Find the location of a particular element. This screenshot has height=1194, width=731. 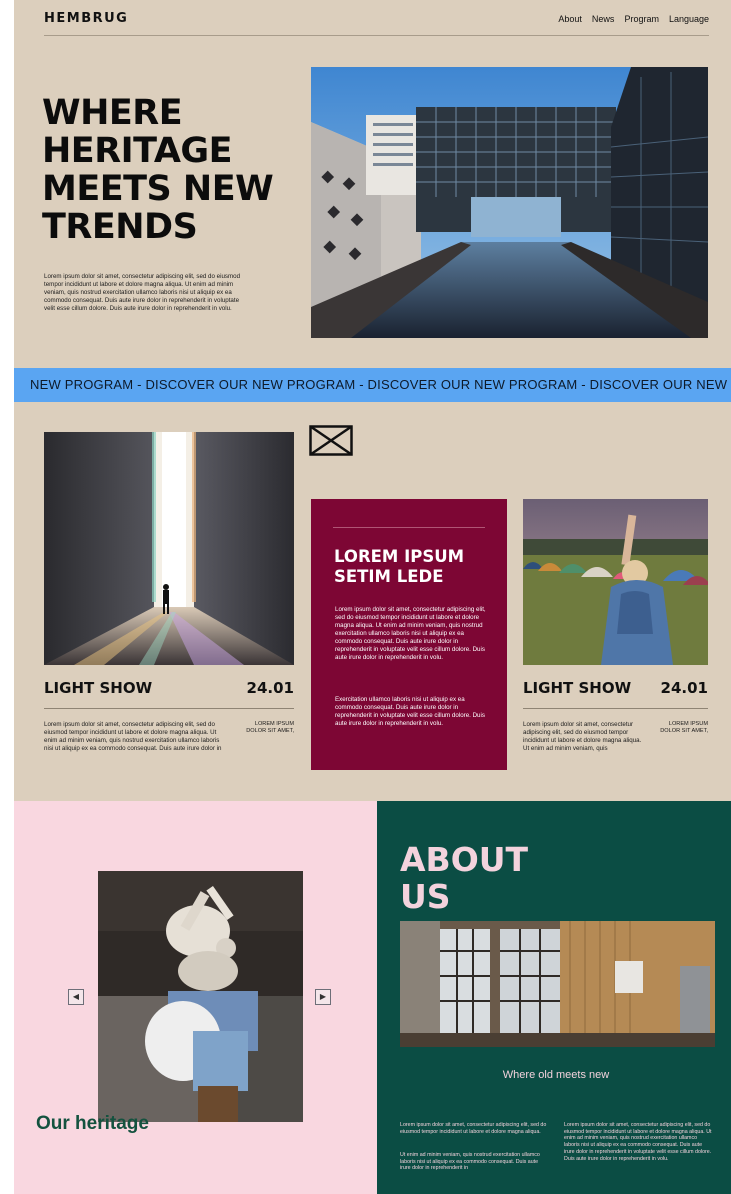

light-show-image is located at coordinates (169, 548).